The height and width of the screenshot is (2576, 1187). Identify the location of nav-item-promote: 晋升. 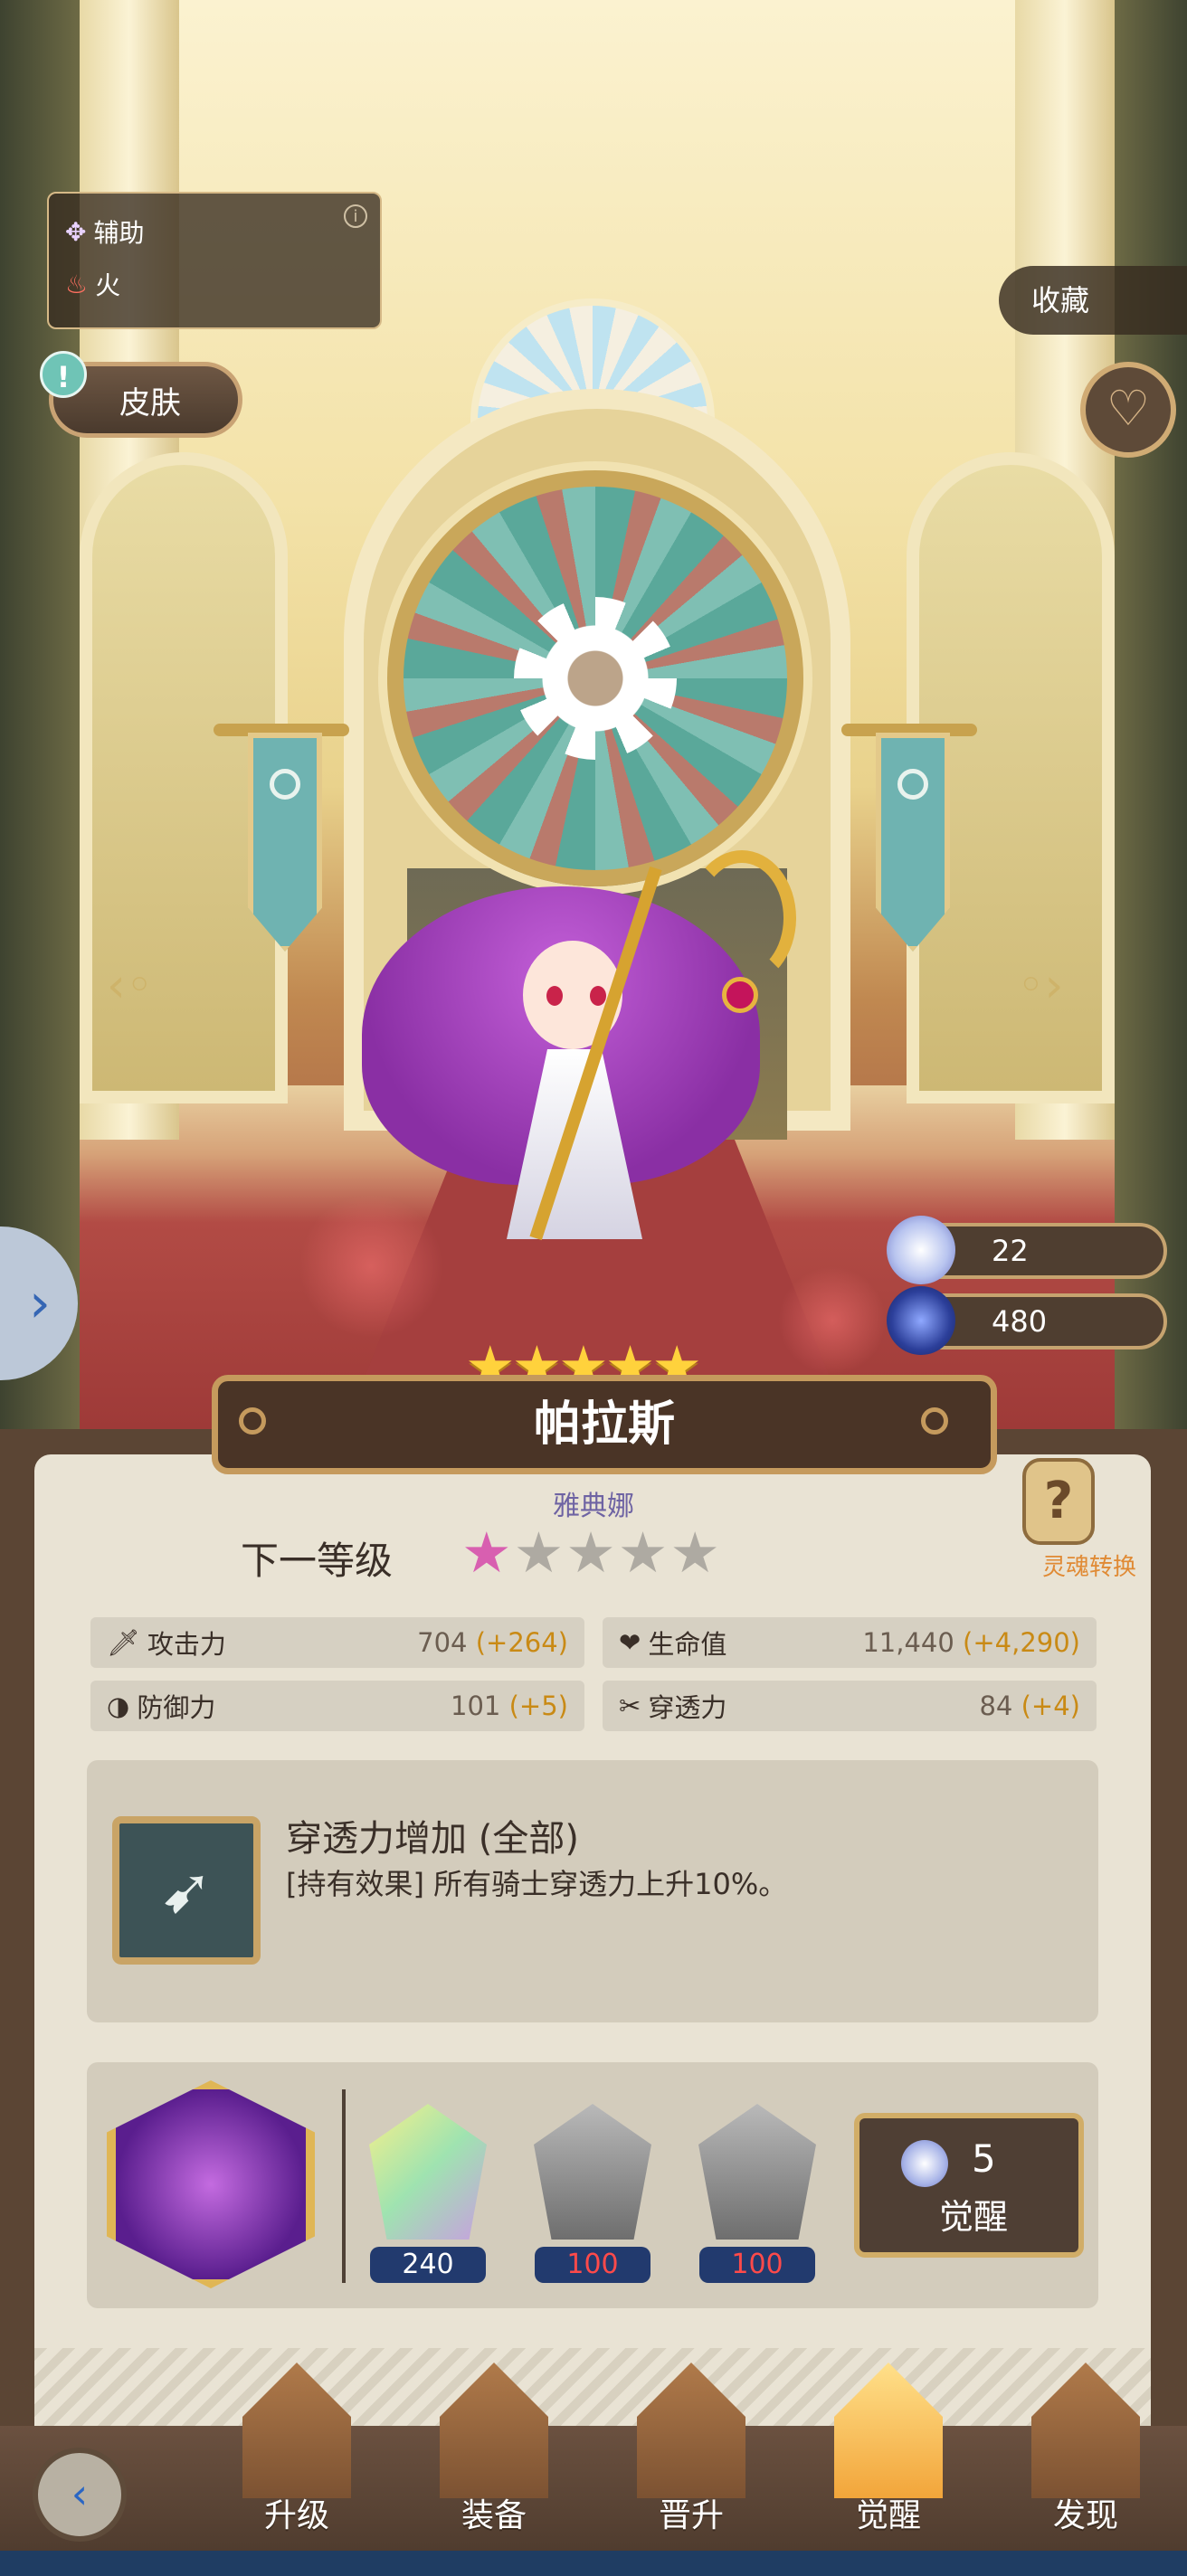
(691, 2453).